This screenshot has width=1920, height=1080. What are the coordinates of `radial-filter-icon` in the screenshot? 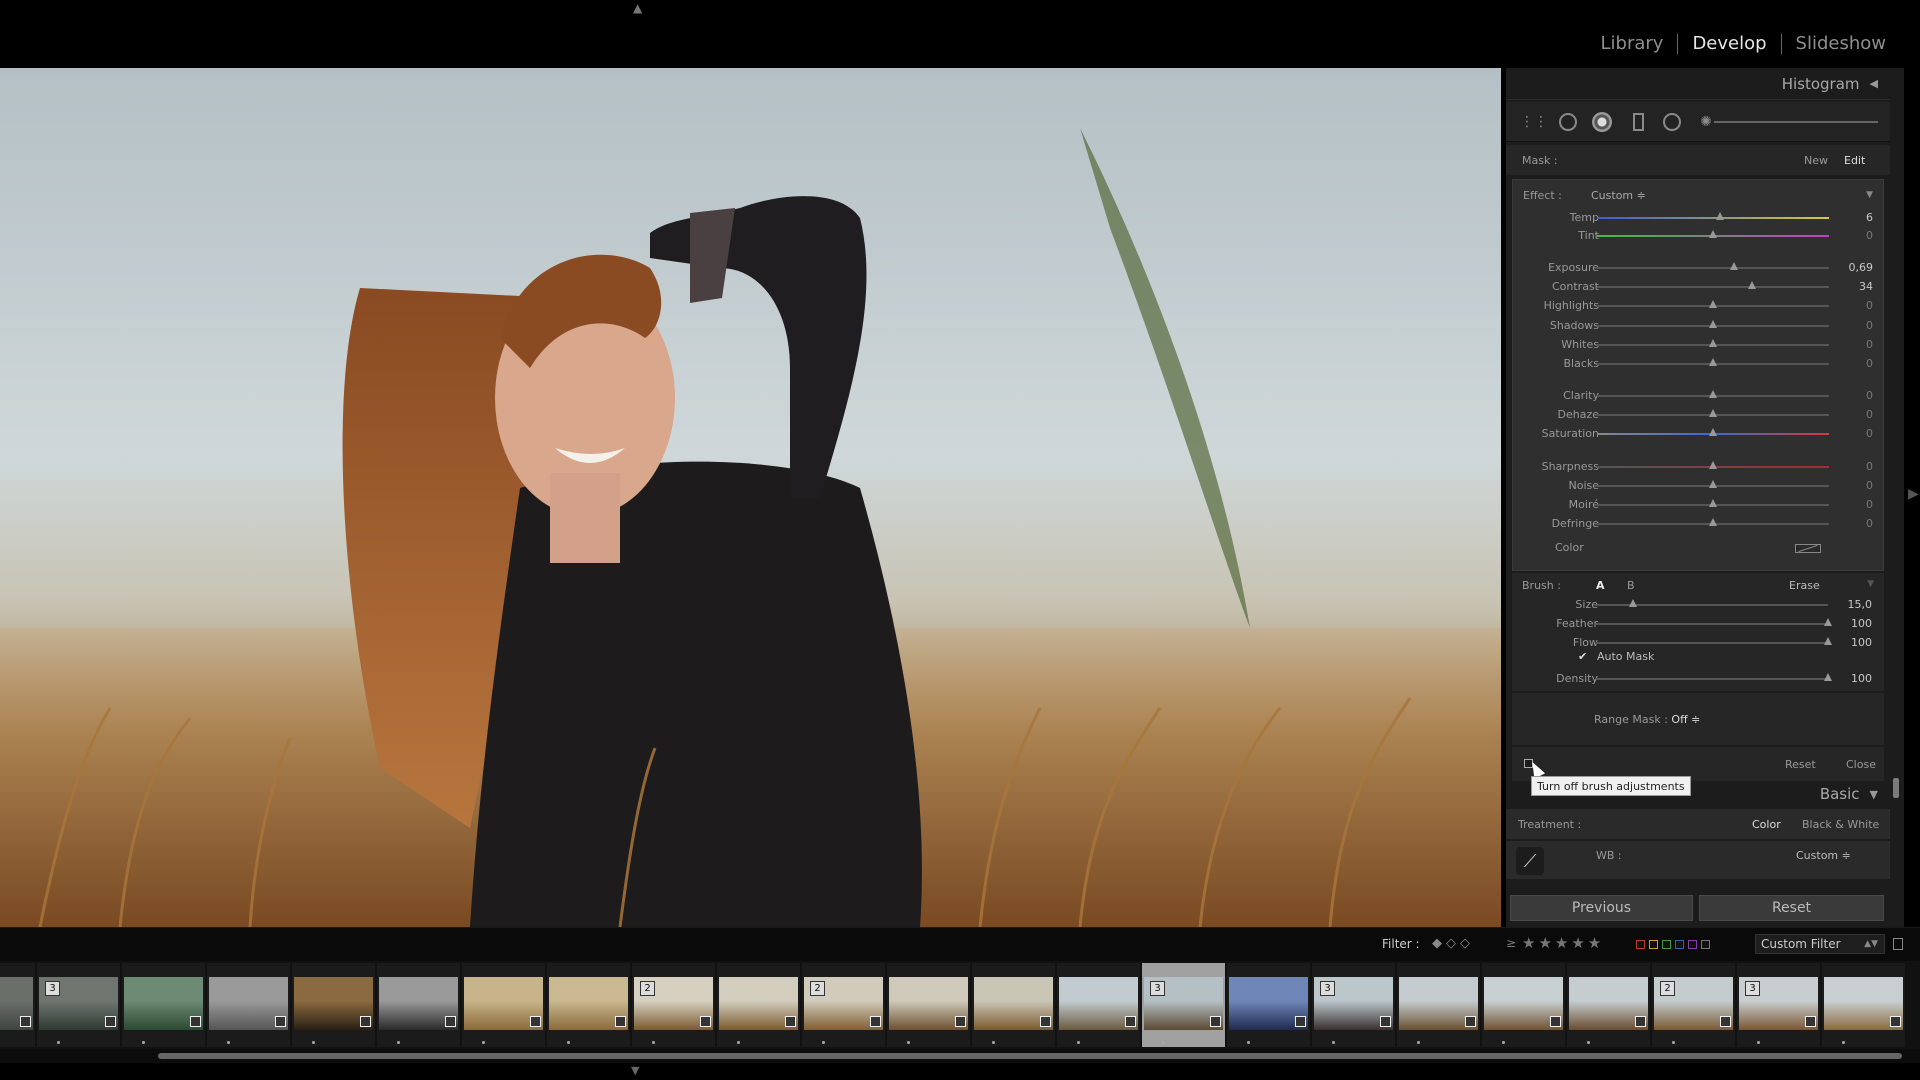 It's located at (1672, 122).